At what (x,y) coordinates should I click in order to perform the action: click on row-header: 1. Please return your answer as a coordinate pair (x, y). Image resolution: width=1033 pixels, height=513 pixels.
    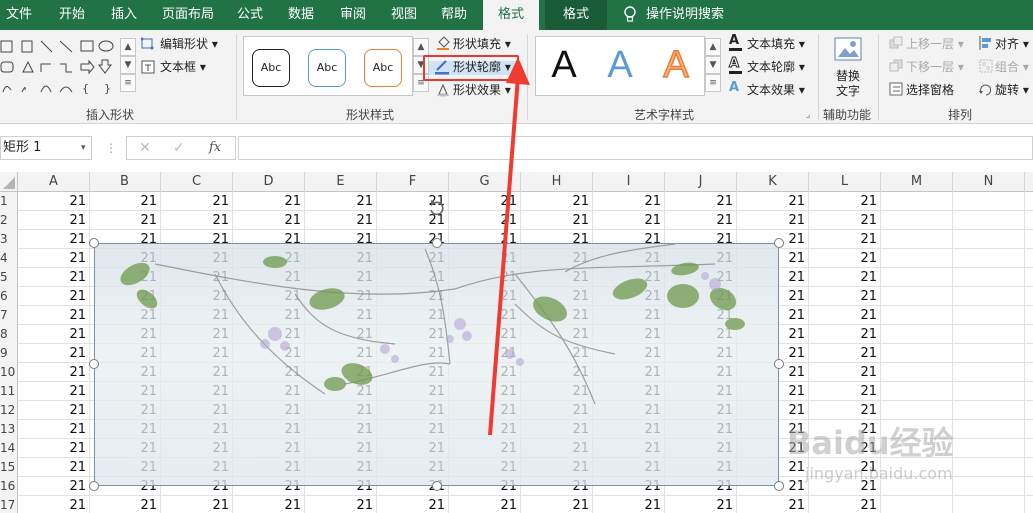
    Looking at the image, I should click on (9, 201).